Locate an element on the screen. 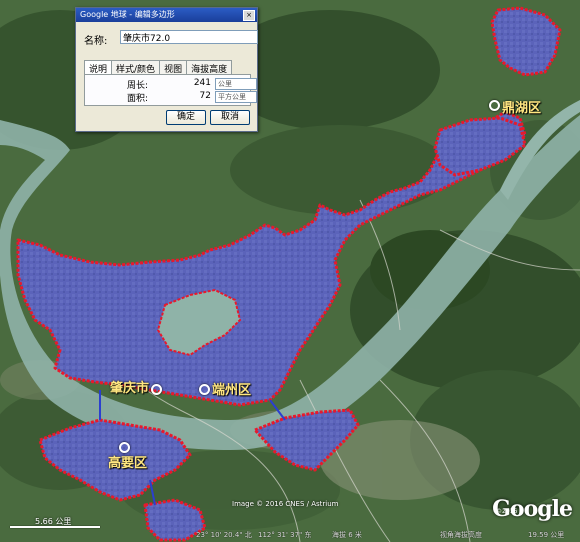  logo-year: ©2016 is located at coordinates (507, 511).